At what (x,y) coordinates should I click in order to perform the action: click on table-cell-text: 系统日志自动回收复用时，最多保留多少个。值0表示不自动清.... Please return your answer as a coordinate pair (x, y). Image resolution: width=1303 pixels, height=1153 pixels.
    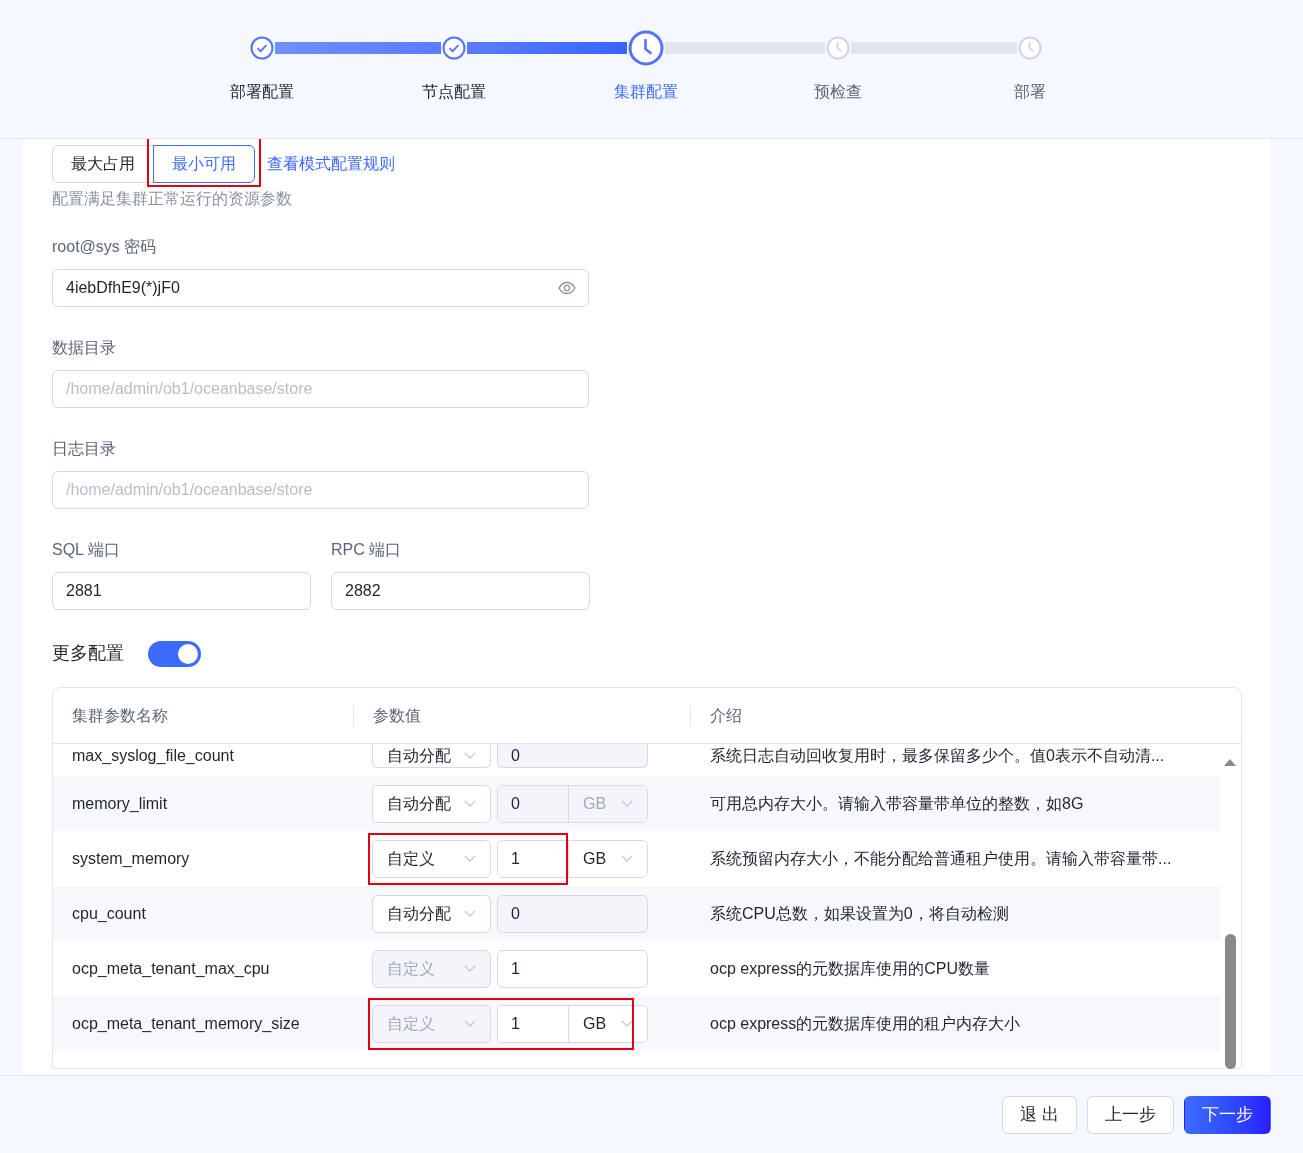
    Looking at the image, I should click on (937, 756).